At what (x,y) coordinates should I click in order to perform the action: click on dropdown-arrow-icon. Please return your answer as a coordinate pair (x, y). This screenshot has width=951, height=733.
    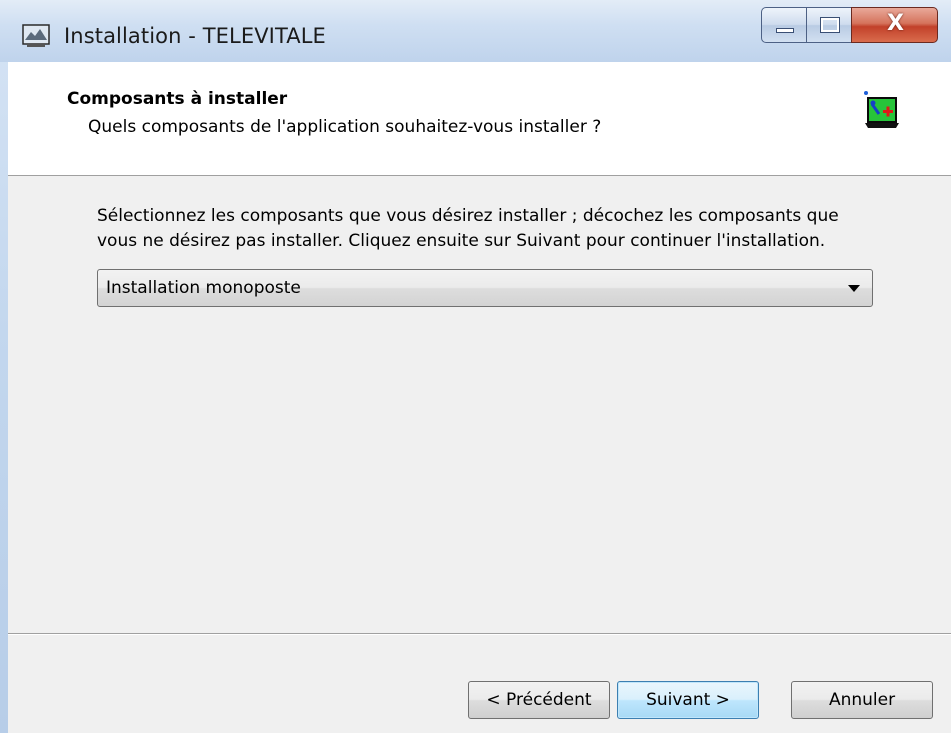
    Looking at the image, I should click on (854, 288).